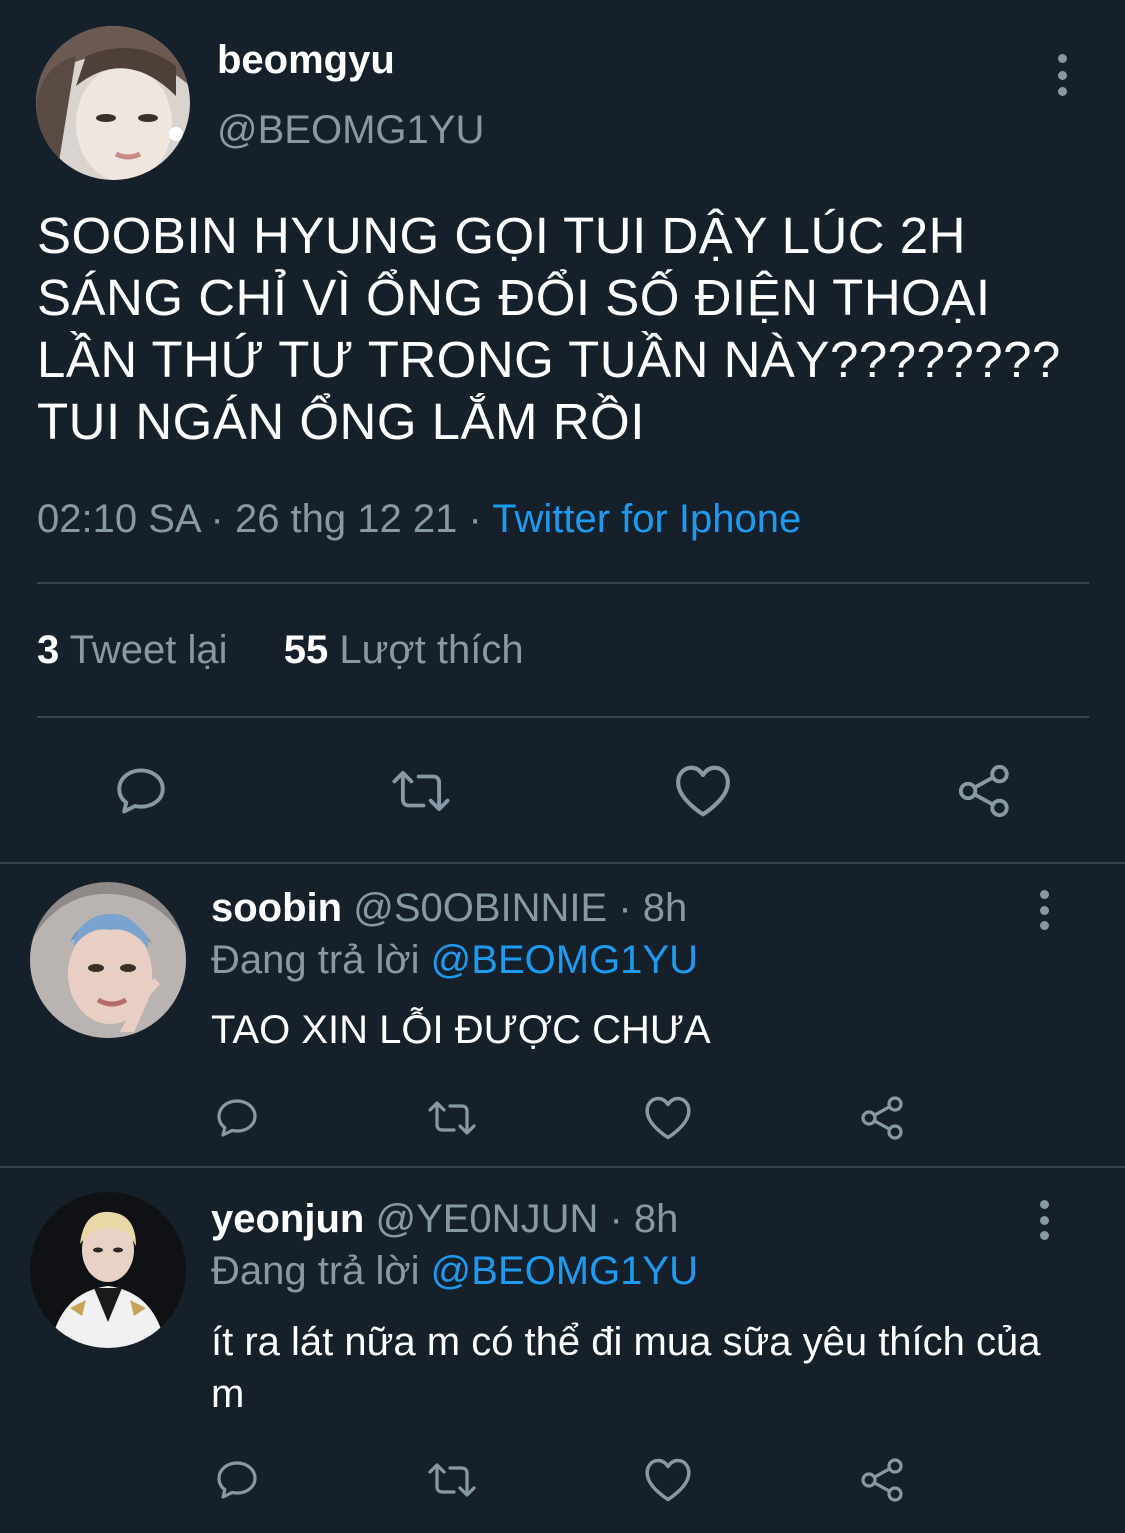 The width and height of the screenshot is (1125, 1533). Describe the element at coordinates (118, 519) in the screenshot. I see `tweet-time: 02:10 SA` at that location.